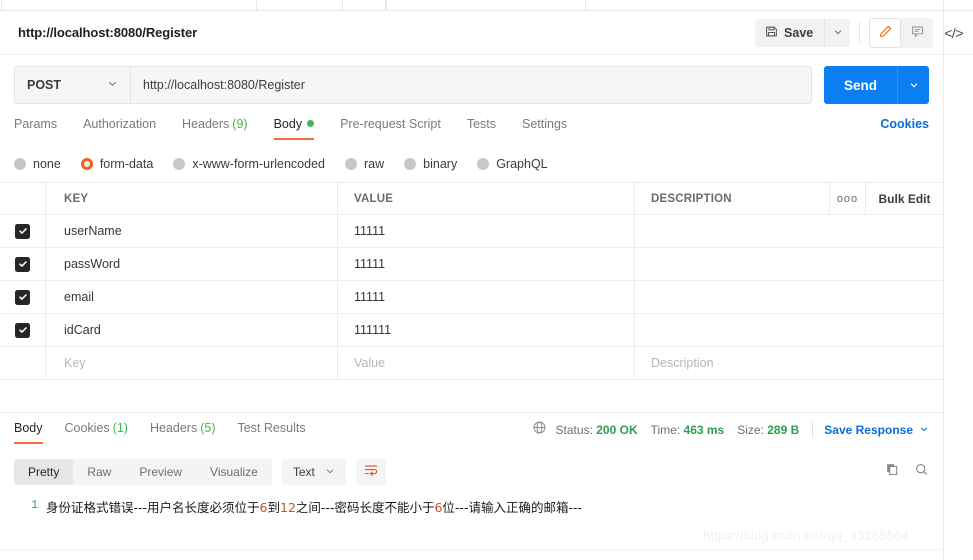 This screenshot has height=560, width=973. What do you see at coordinates (892, 472) in the screenshot?
I see `copy-icon` at bounding box center [892, 472].